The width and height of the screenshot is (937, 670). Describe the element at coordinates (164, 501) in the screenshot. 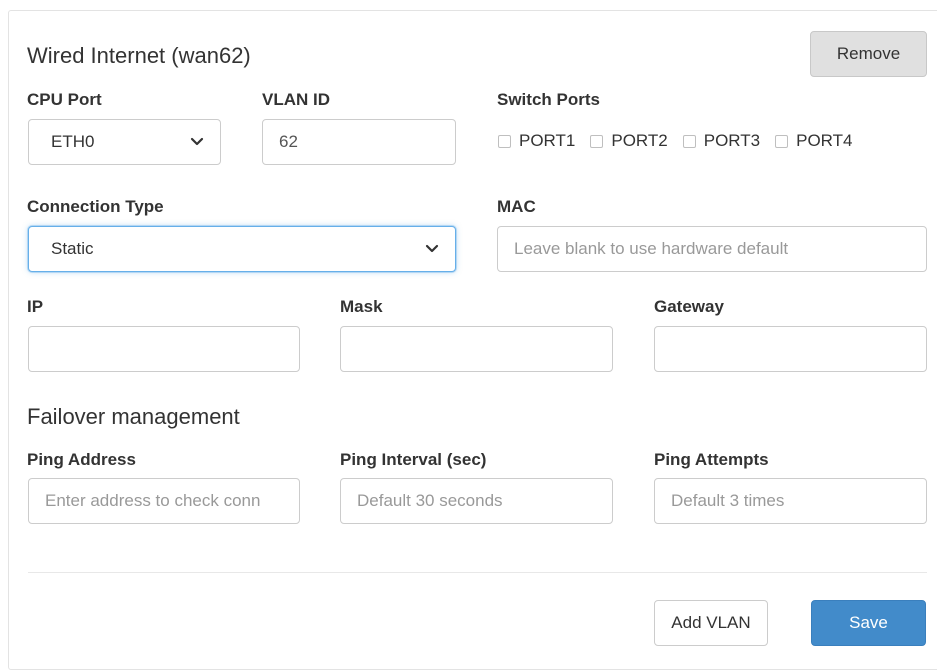

I see `ping-address-input` at that location.